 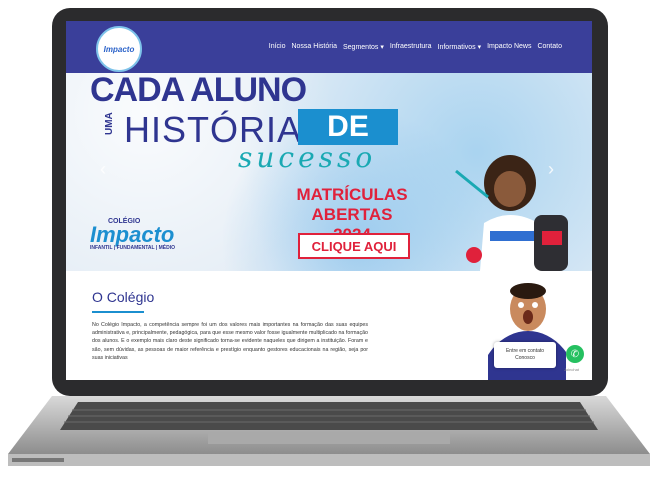 What do you see at coordinates (198, 91) in the screenshot?
I see `hero-headline: CADA ALUNO` at bounding box center [198, 91].